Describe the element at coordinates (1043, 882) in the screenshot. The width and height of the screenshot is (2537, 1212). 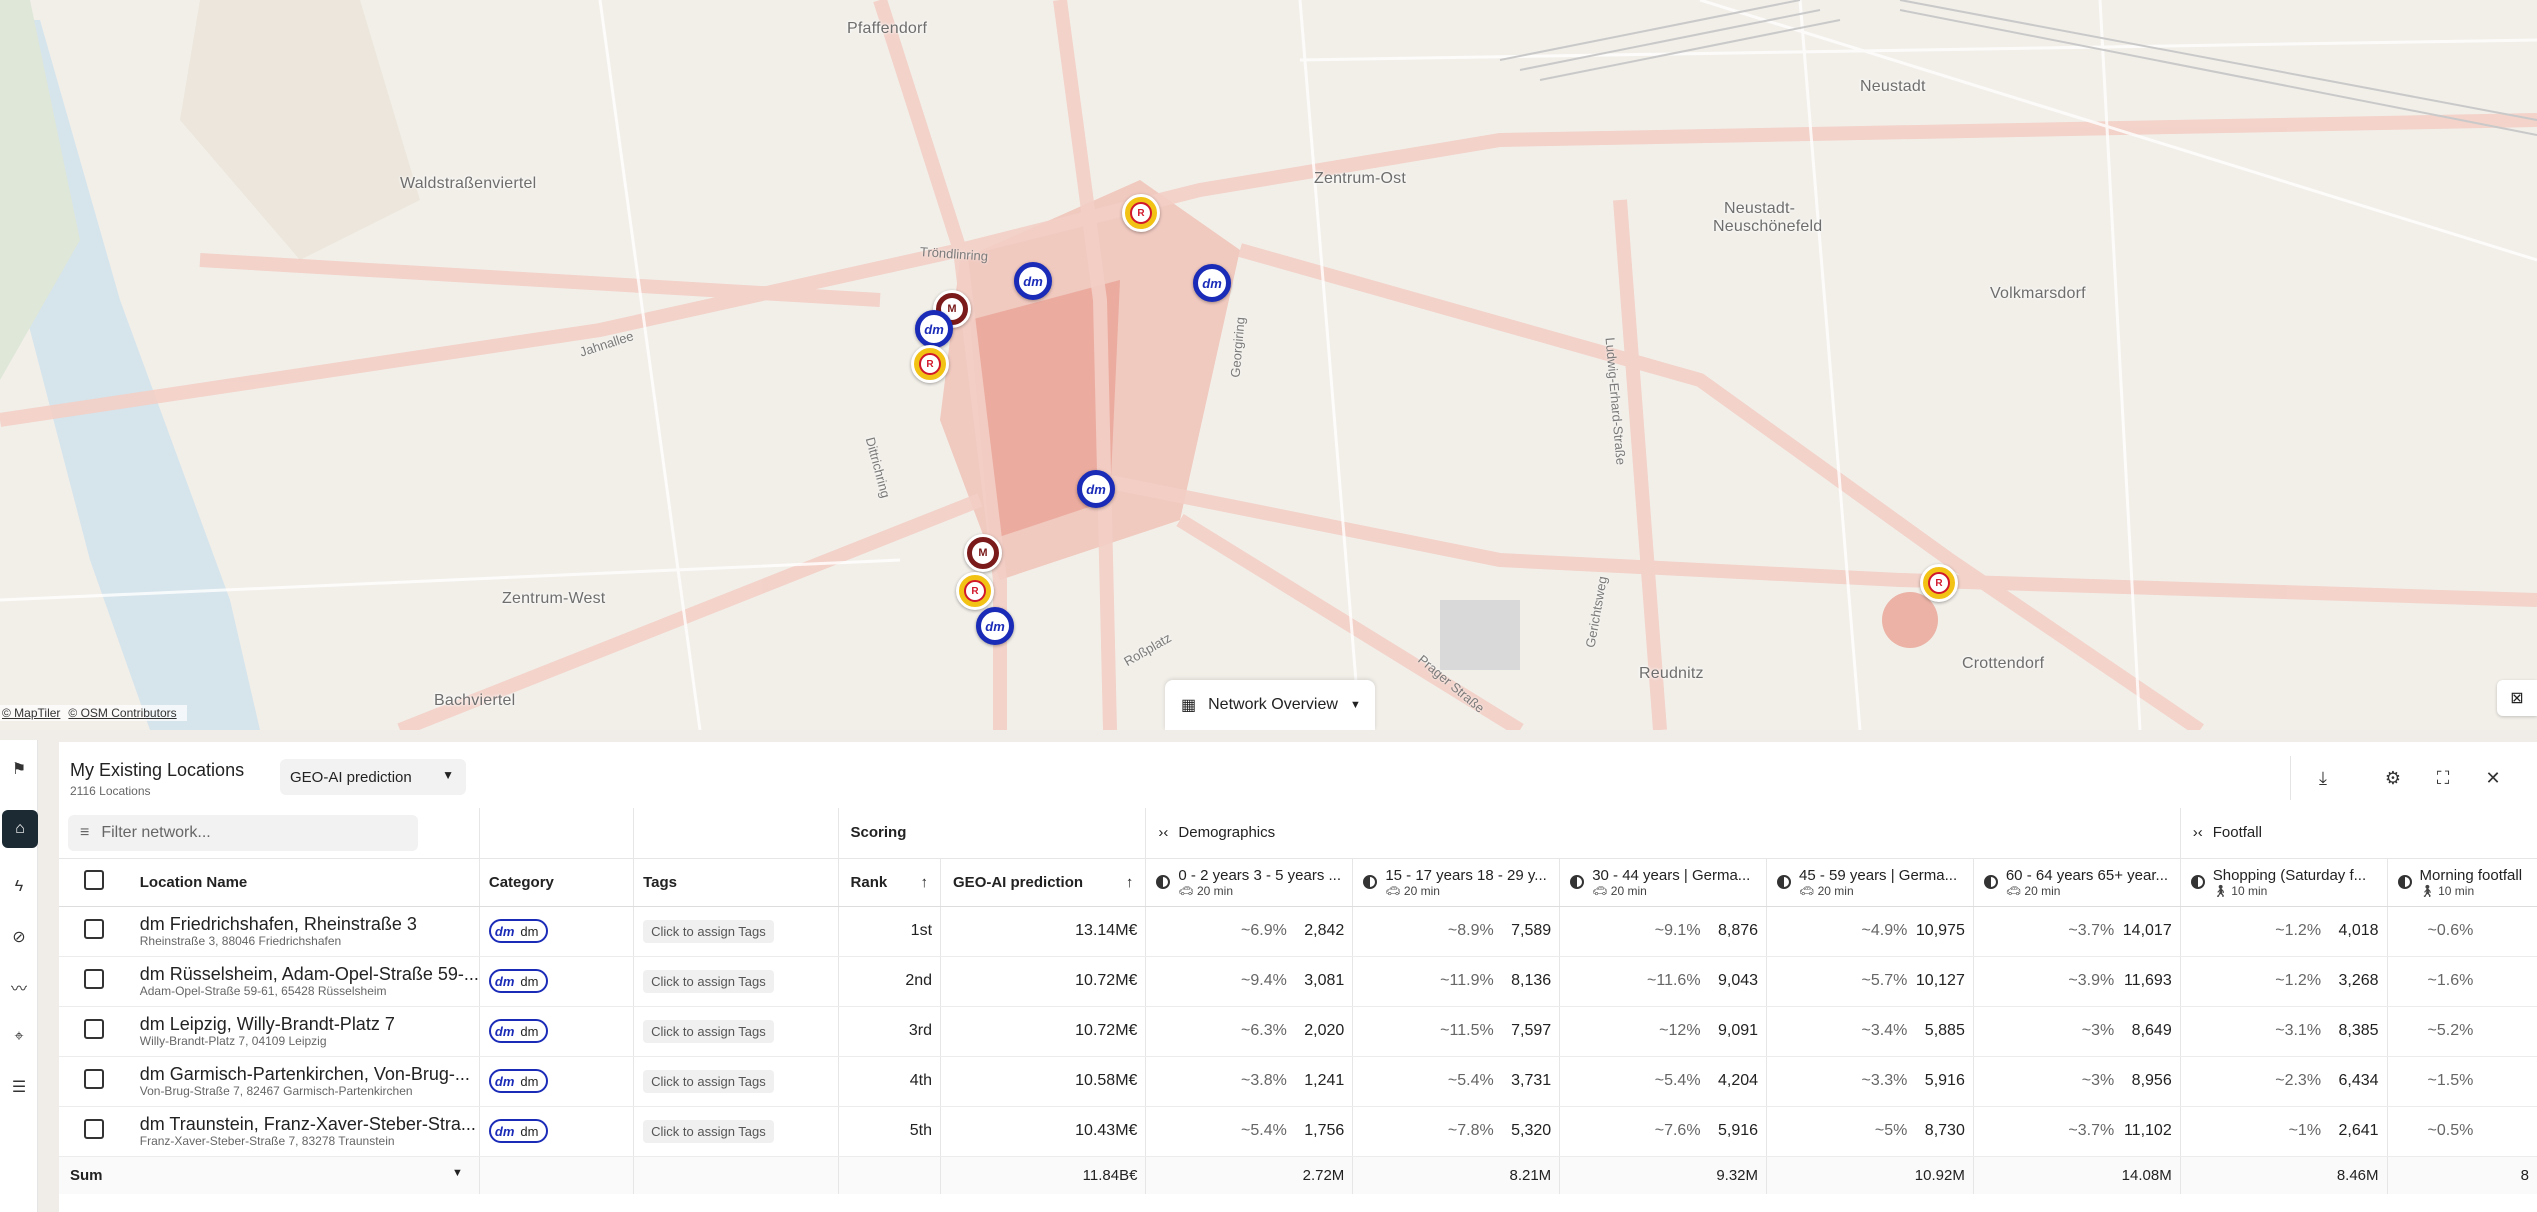
I see `header-prediction: GEO-AI prediction ↑` at that location.